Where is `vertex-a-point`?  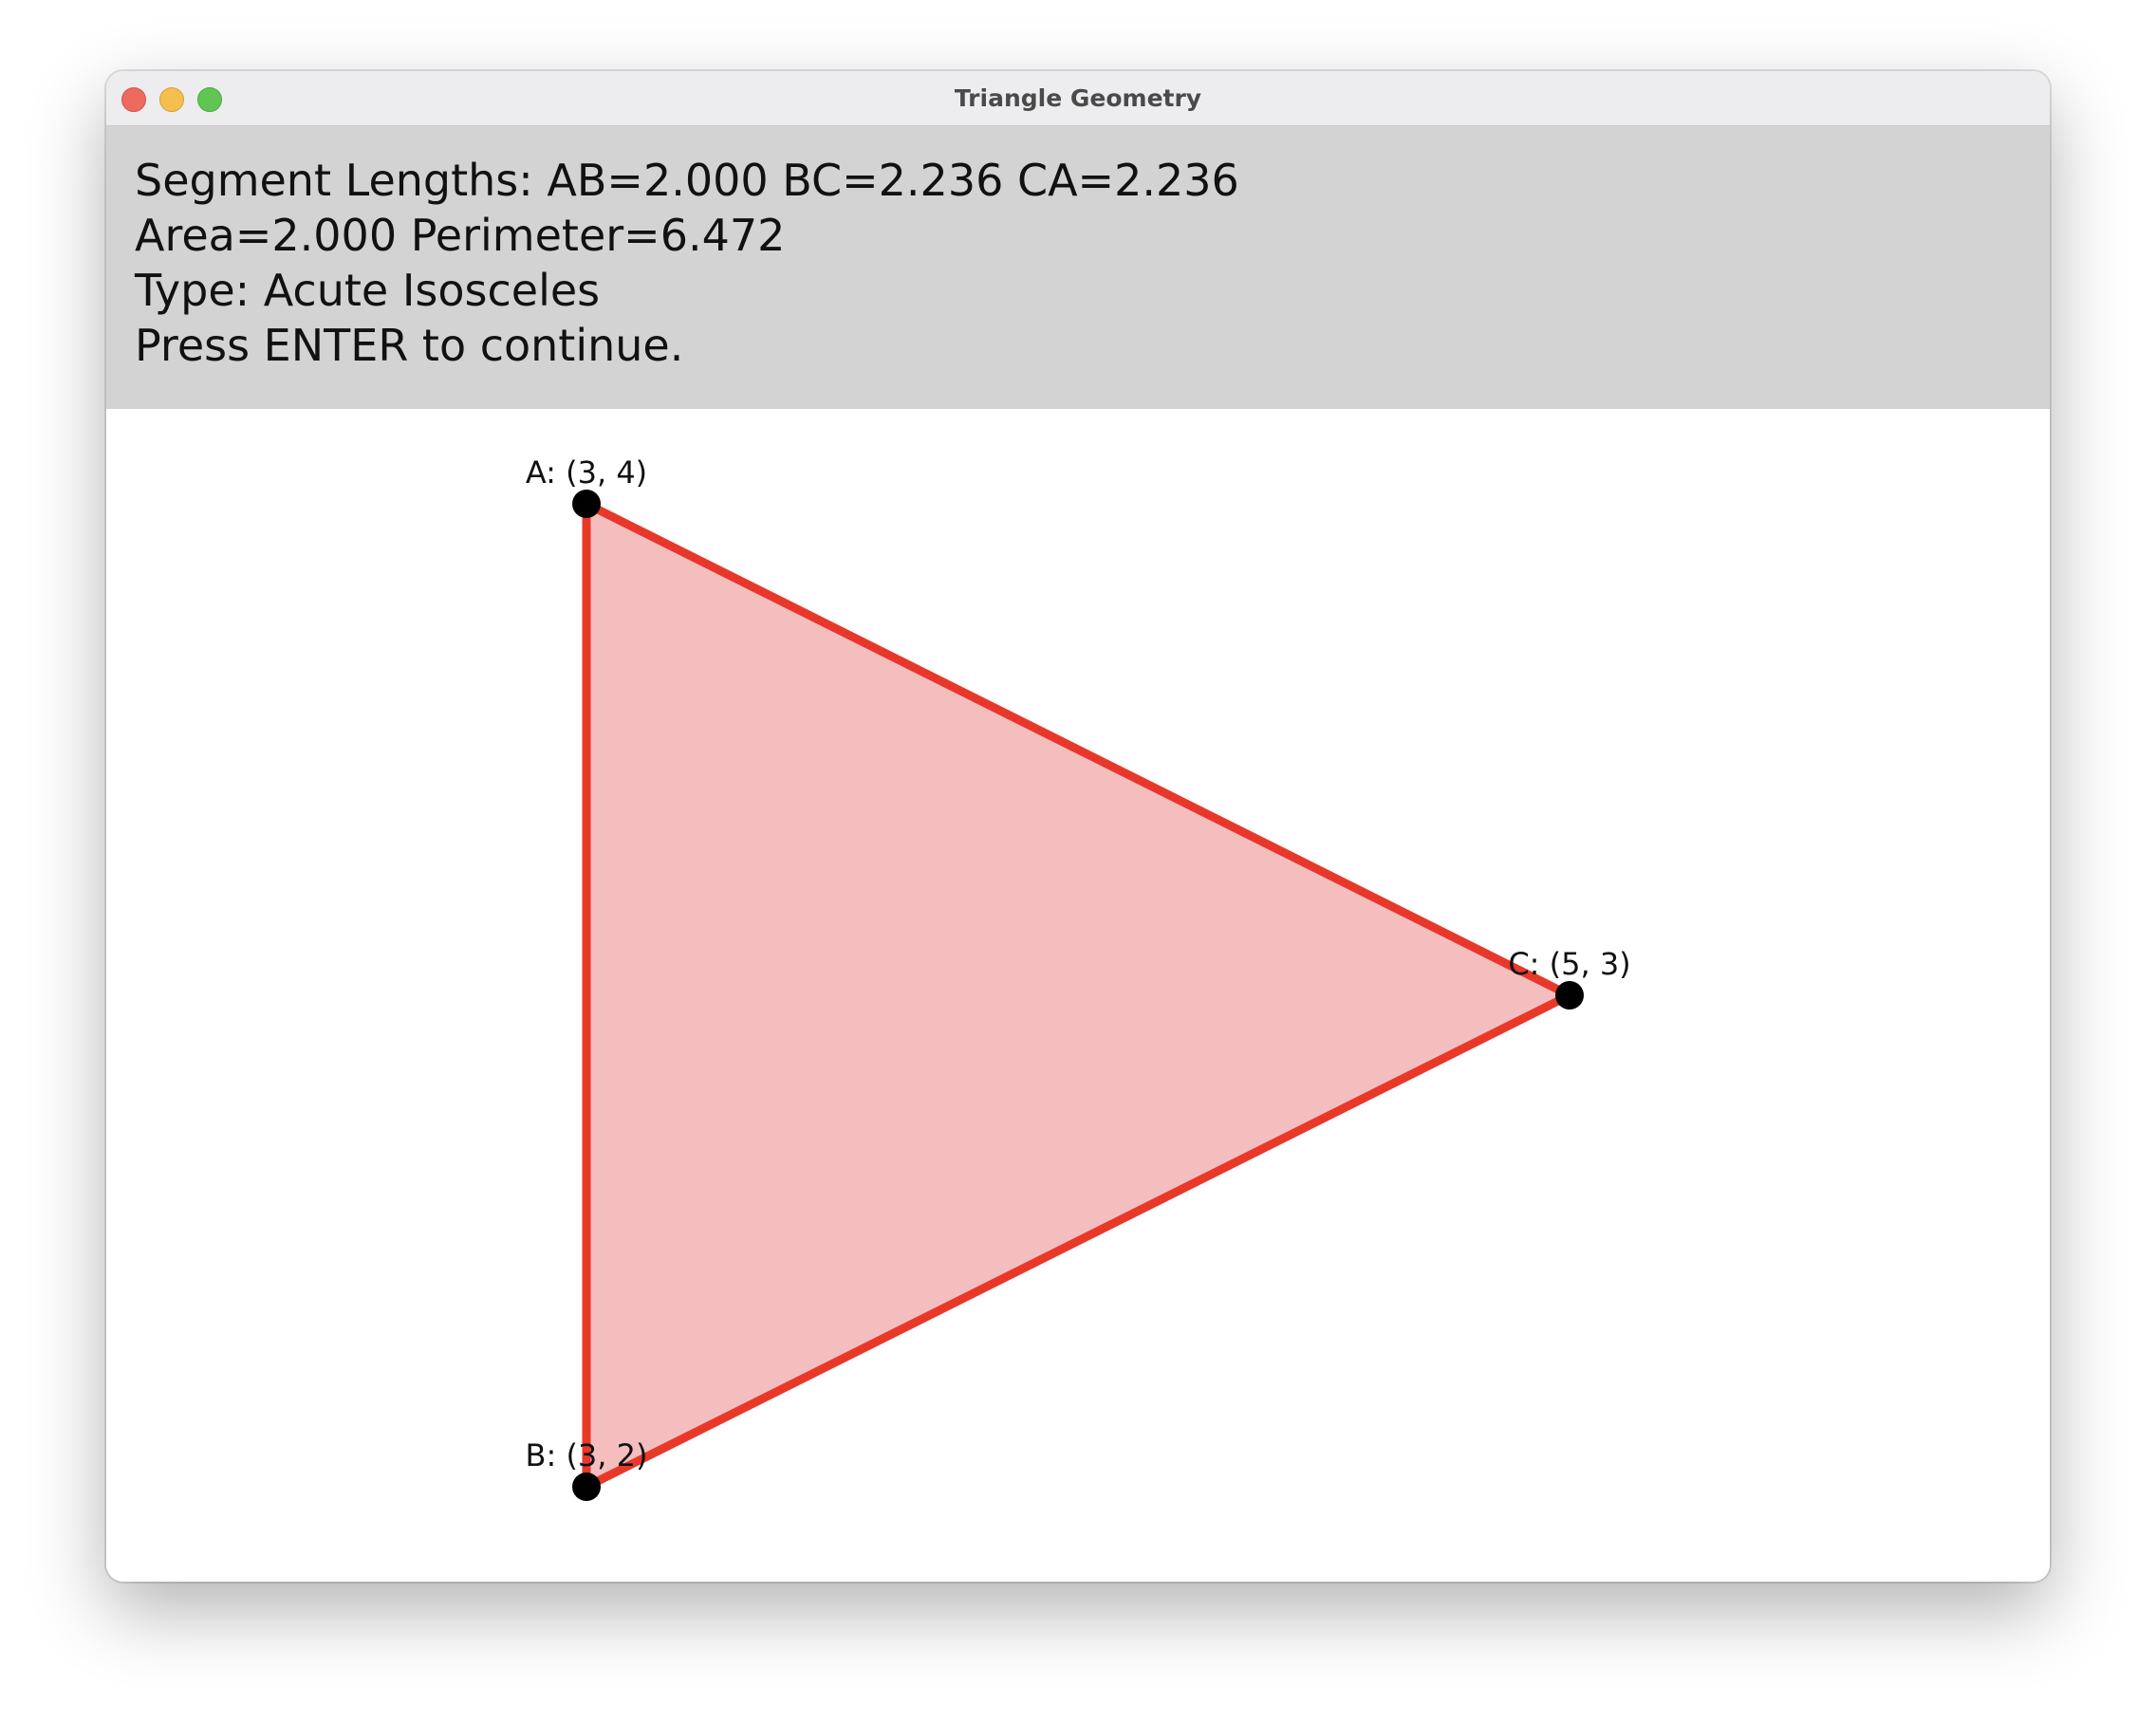
vertex-a-point is located at coordinates (586, 504).